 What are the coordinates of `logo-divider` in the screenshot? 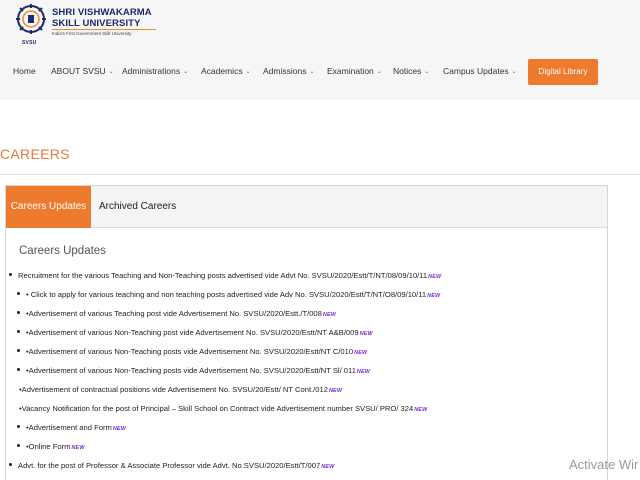 It's located at (104, 29).